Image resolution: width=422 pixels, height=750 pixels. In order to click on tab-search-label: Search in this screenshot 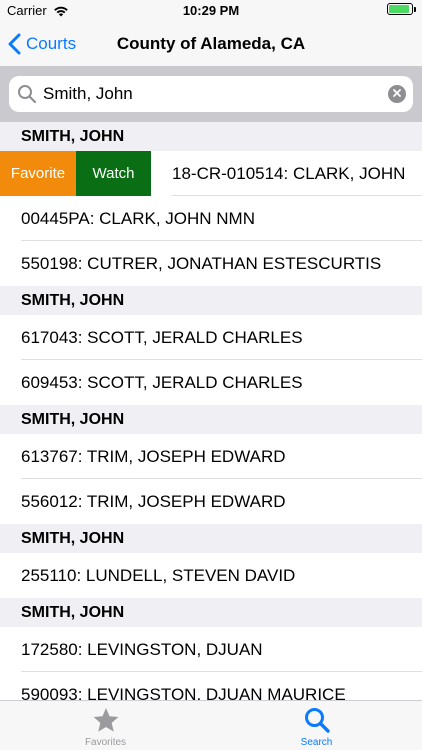, I will do `click(316, 742)`.